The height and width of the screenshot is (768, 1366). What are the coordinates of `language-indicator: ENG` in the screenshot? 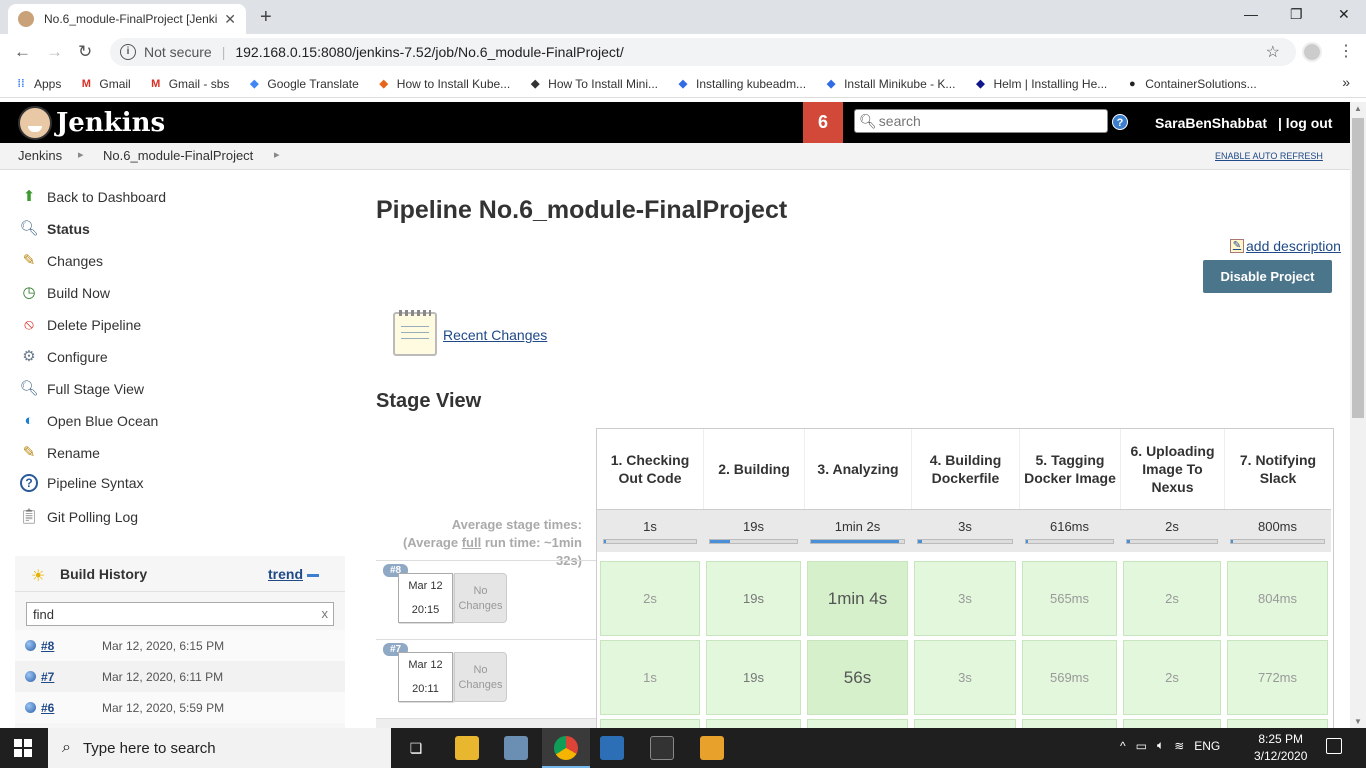 It's located at (1207, 746).